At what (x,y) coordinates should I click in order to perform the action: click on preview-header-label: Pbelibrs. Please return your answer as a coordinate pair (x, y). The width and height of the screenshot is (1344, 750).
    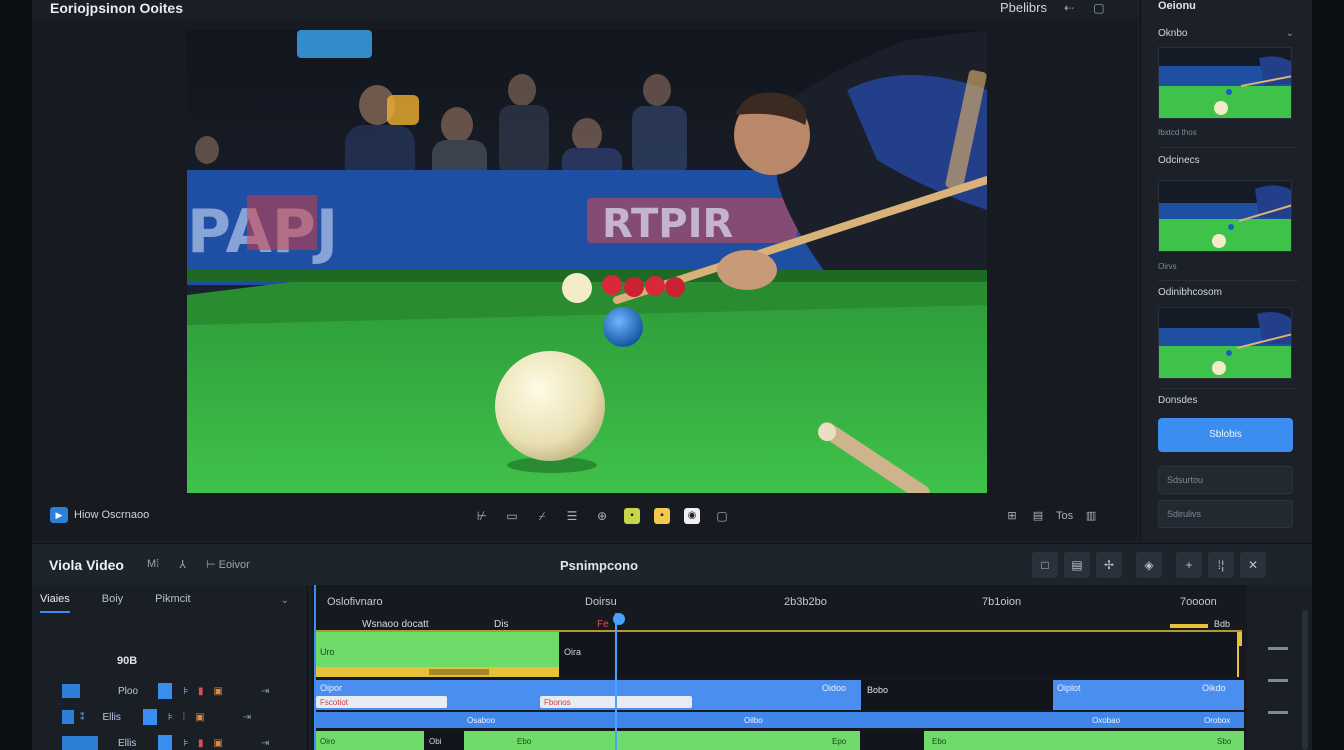
    Looking at the image, I should click on (1023, 7).